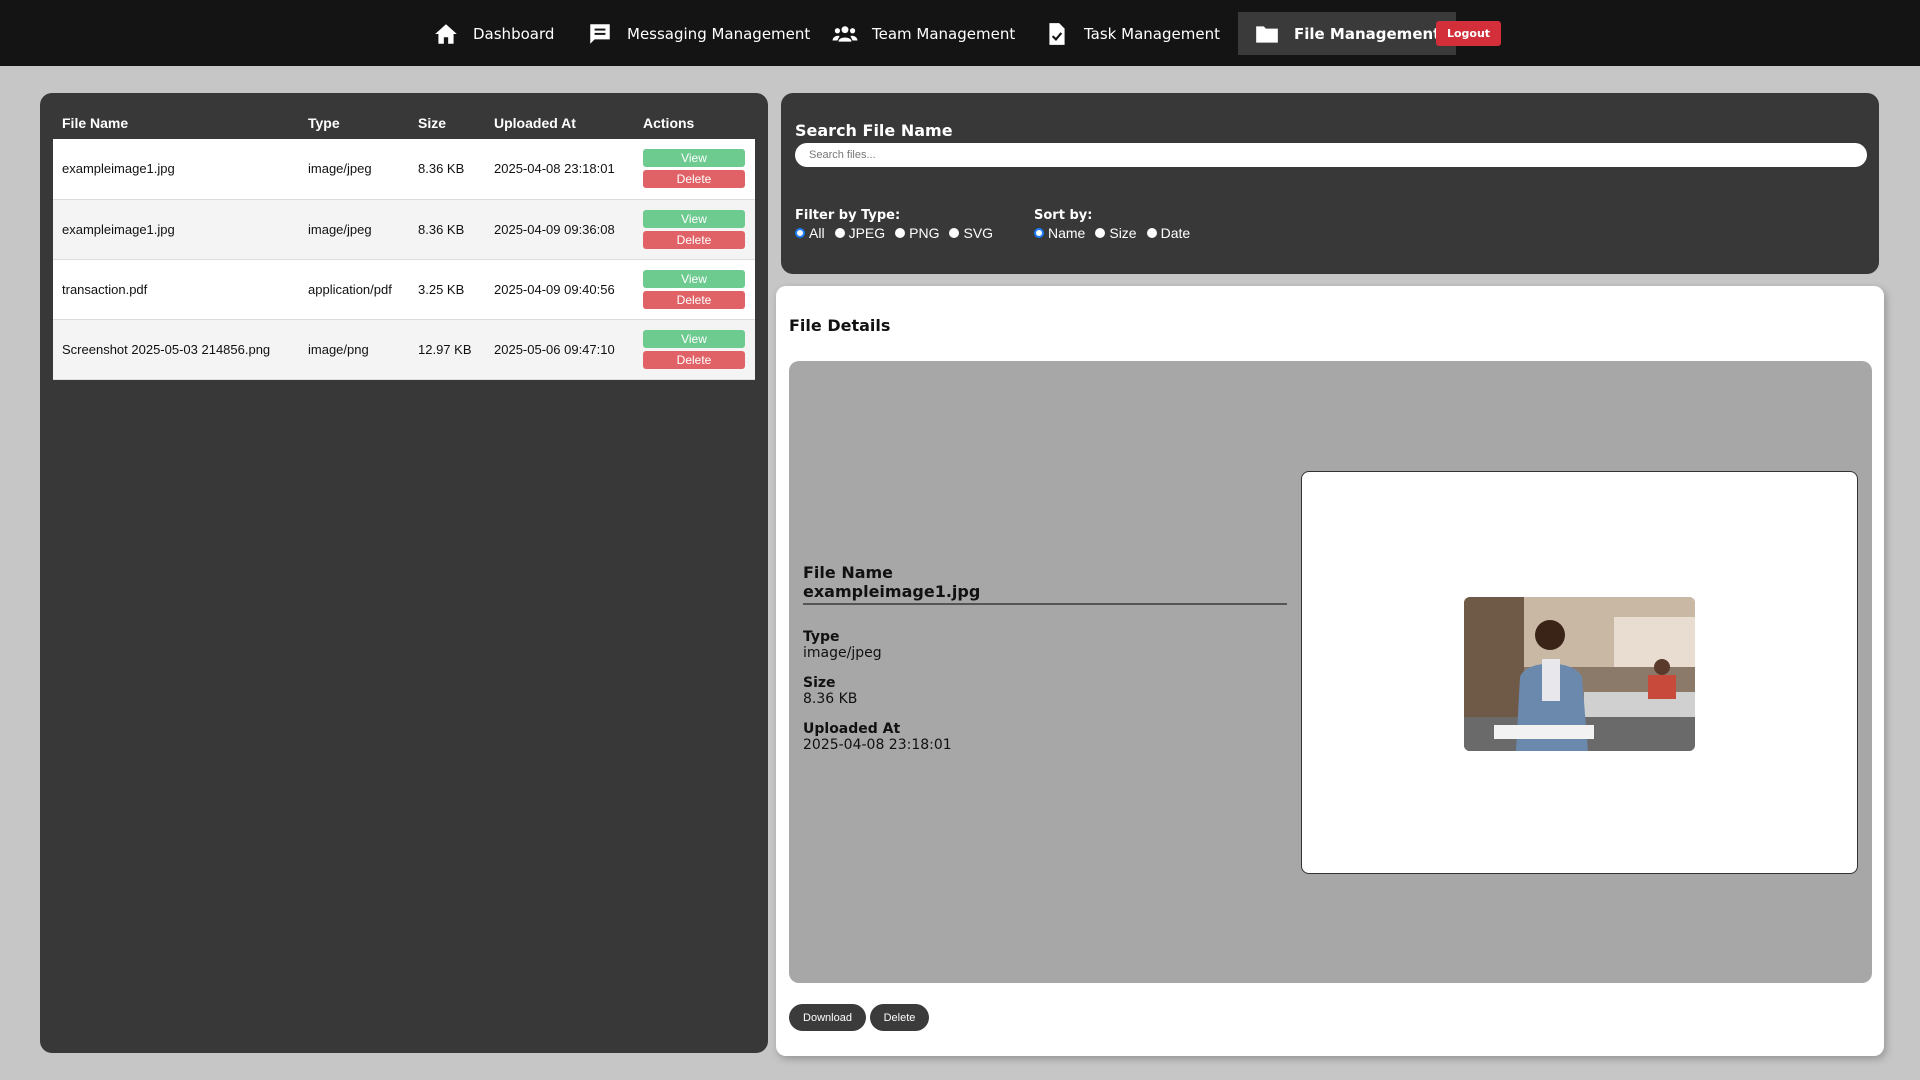  I want to click on sort-option-label: Name, so click(1067, 233).